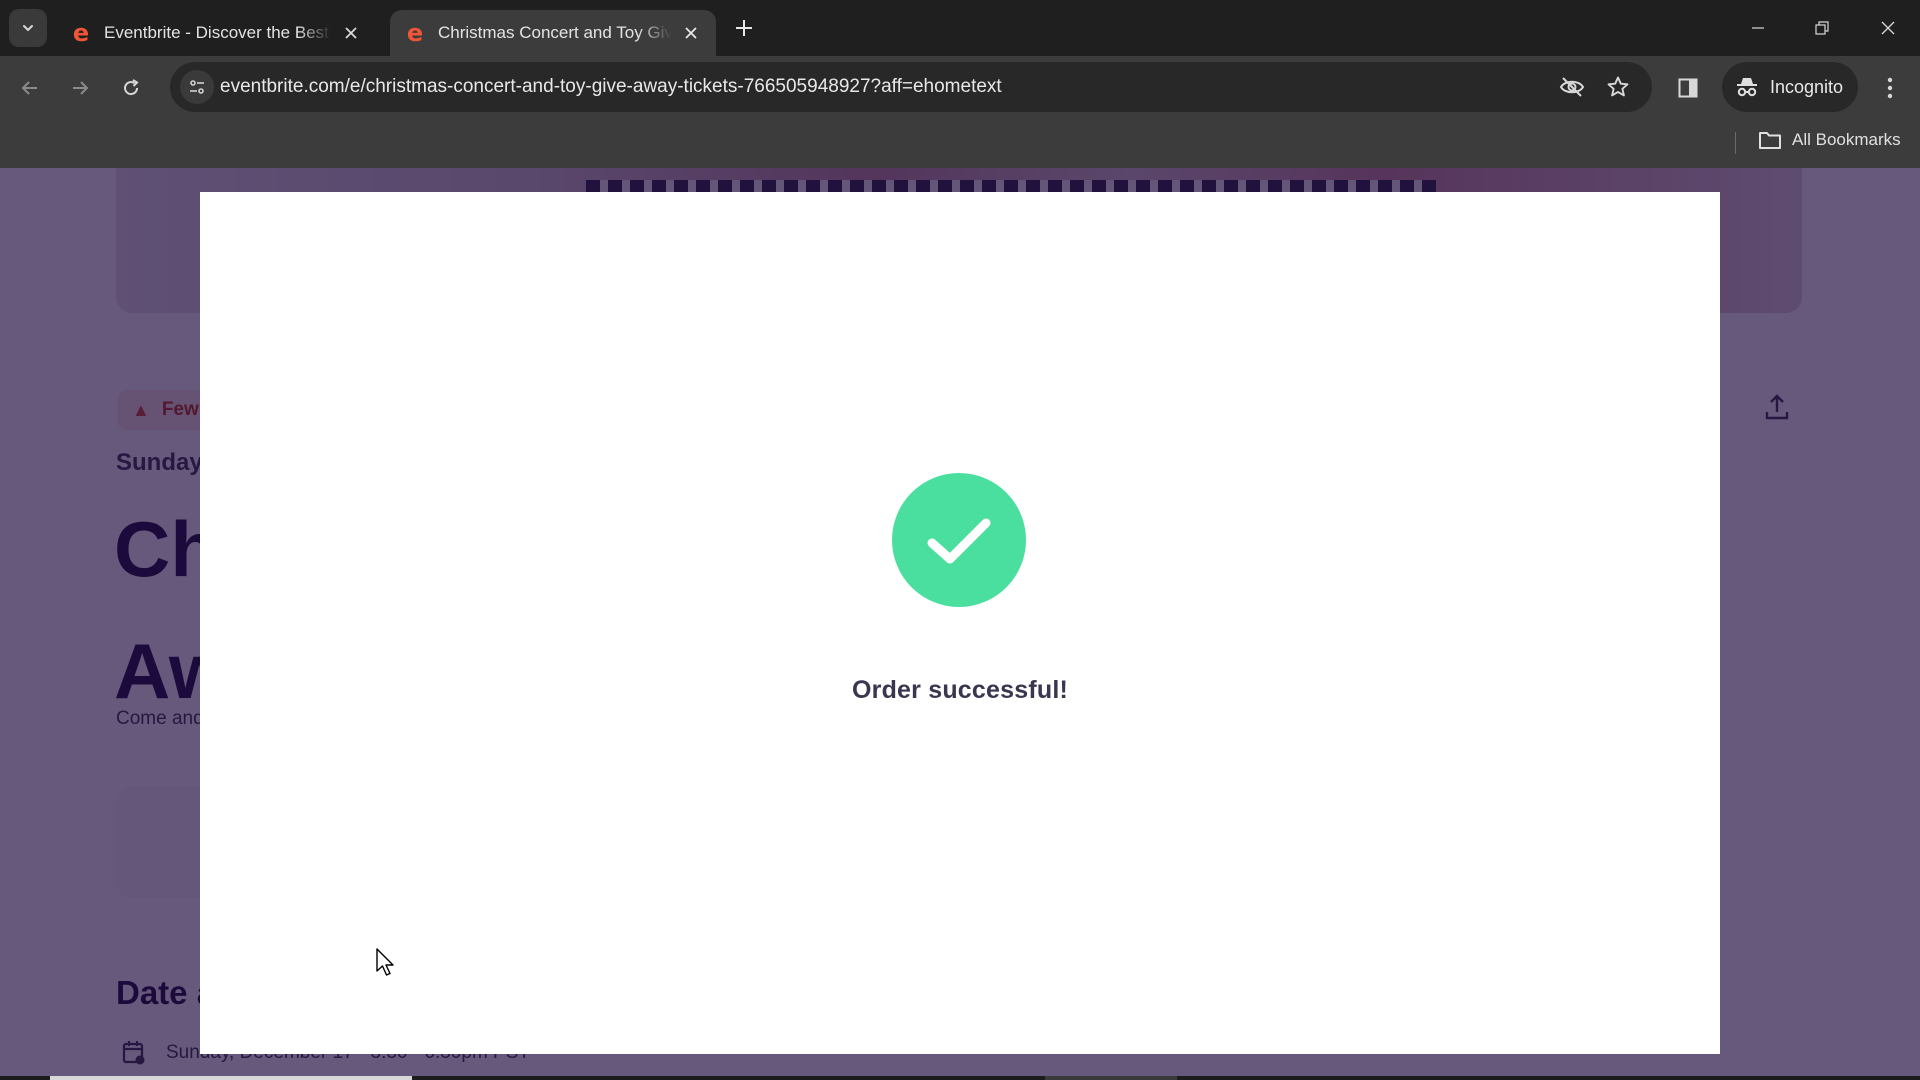 This screenshot has height=1080, width=1920. Describe the element at coordinates (960, 690) in the screenshot. I see `order-success-message: Order successful!` at that location.